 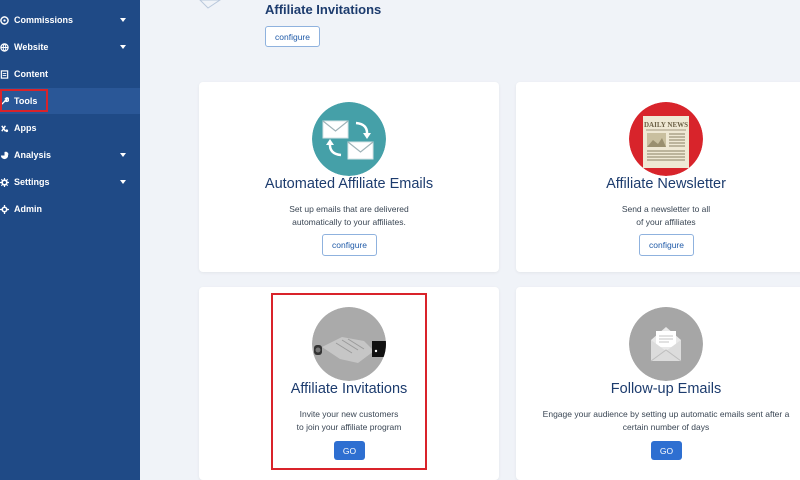 What do you see at coordinates (349, 222) in the screenshot?
I see `card-description-line: automatically to your affiliates.` at bounding box center [349, 222].